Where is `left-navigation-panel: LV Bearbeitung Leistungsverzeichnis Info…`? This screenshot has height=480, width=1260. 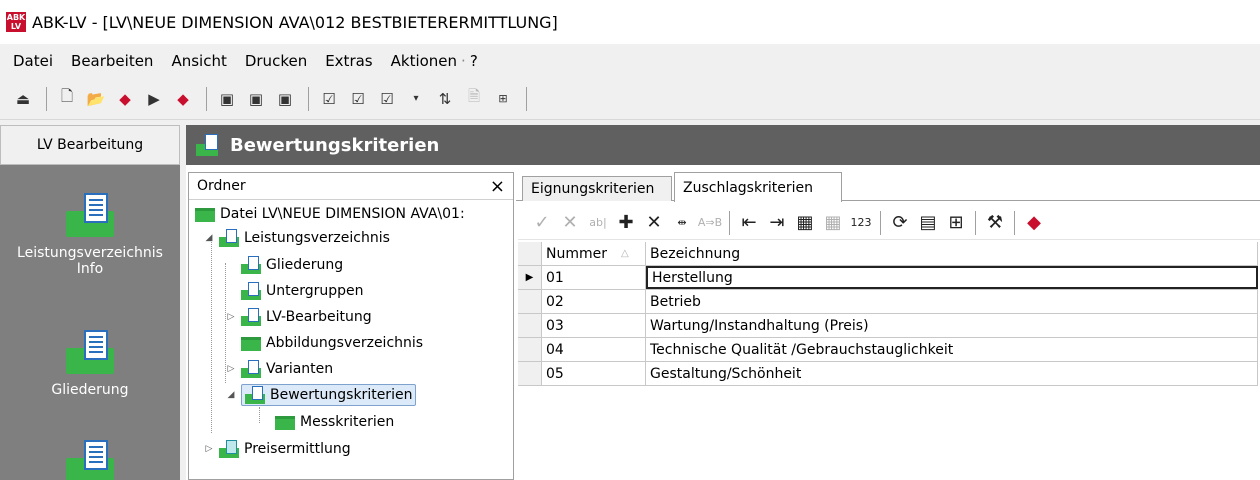 left-navigation-panel: LV Bearbeitung Leistungsverzeichnis Info… is located at coordinates (90, 302).